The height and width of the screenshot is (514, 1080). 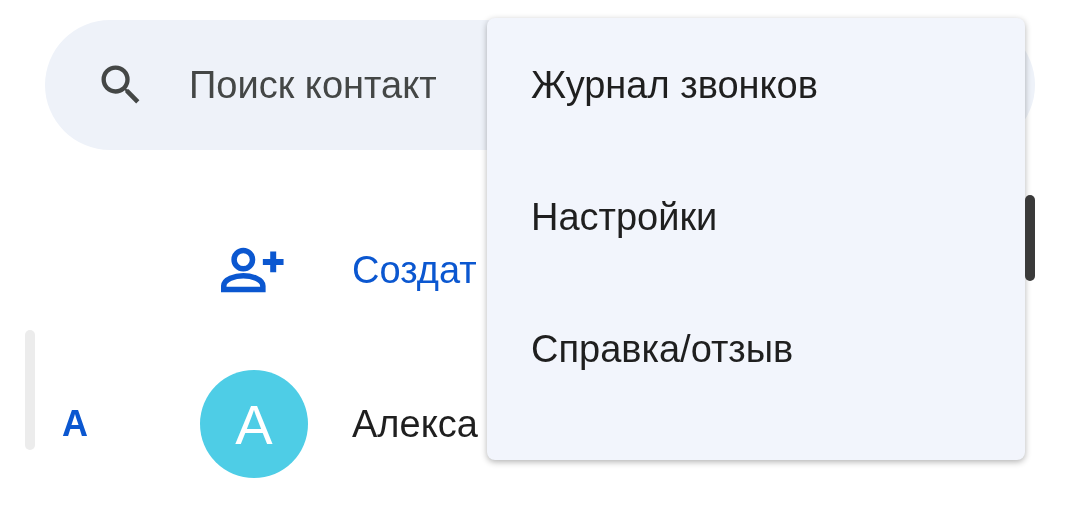 What do you see at coordinates (756, 110) in the screenshot?
I see `menu-item: Журнал звонков` at bounding box center [756, 110].